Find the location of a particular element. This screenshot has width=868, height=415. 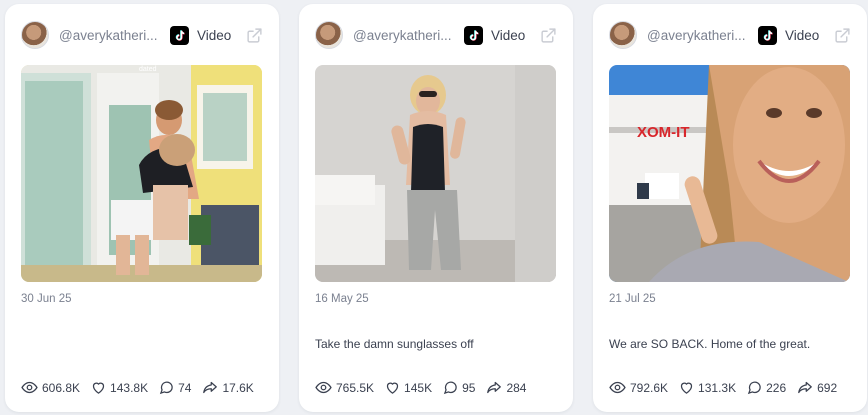

stats-row: 606.8K 143.8K 74 17.6K is located at coordinates (145, 387).